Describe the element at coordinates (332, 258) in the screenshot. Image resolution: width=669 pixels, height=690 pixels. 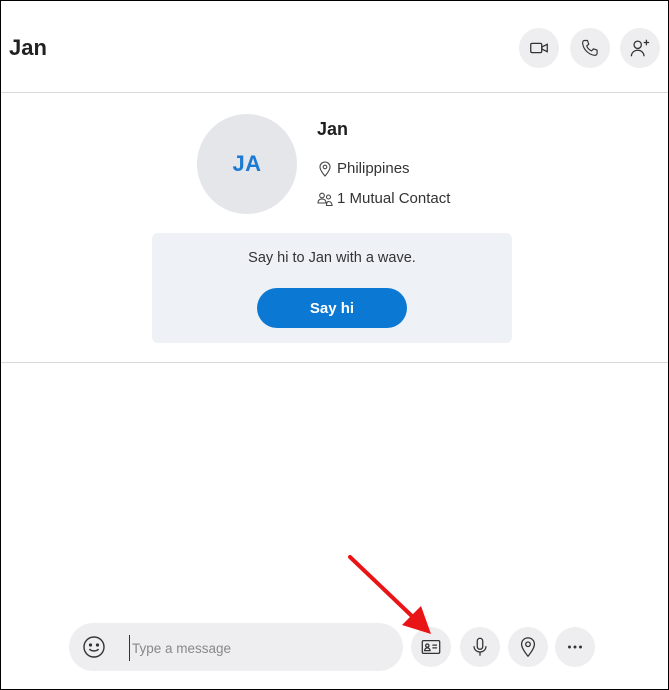
I see `wave-prompt-text: Say hi to Jan with a wave.` at that location.